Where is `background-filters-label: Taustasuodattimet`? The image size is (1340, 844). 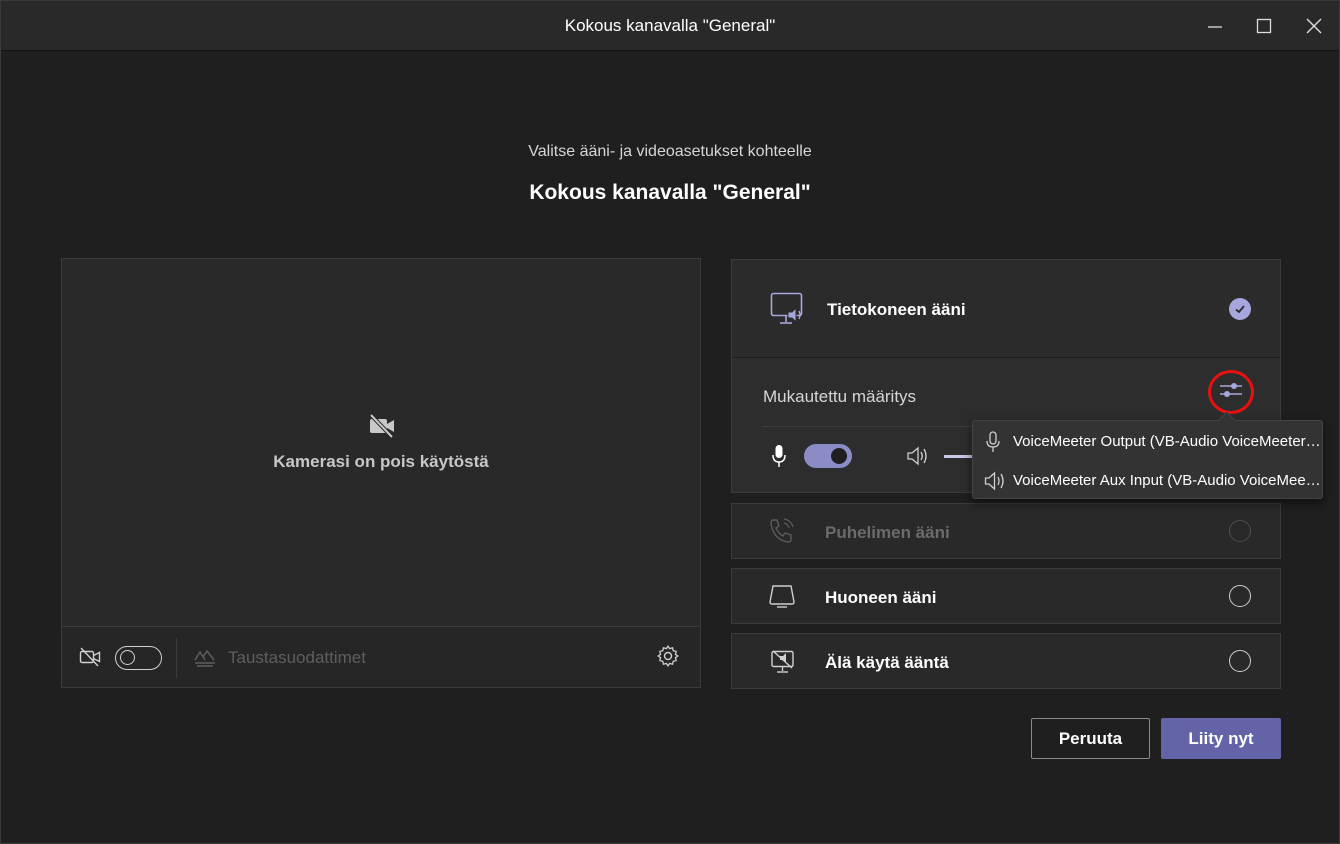 background-filters-label: Taustasuodattimet is located at coordinates (297, 658).